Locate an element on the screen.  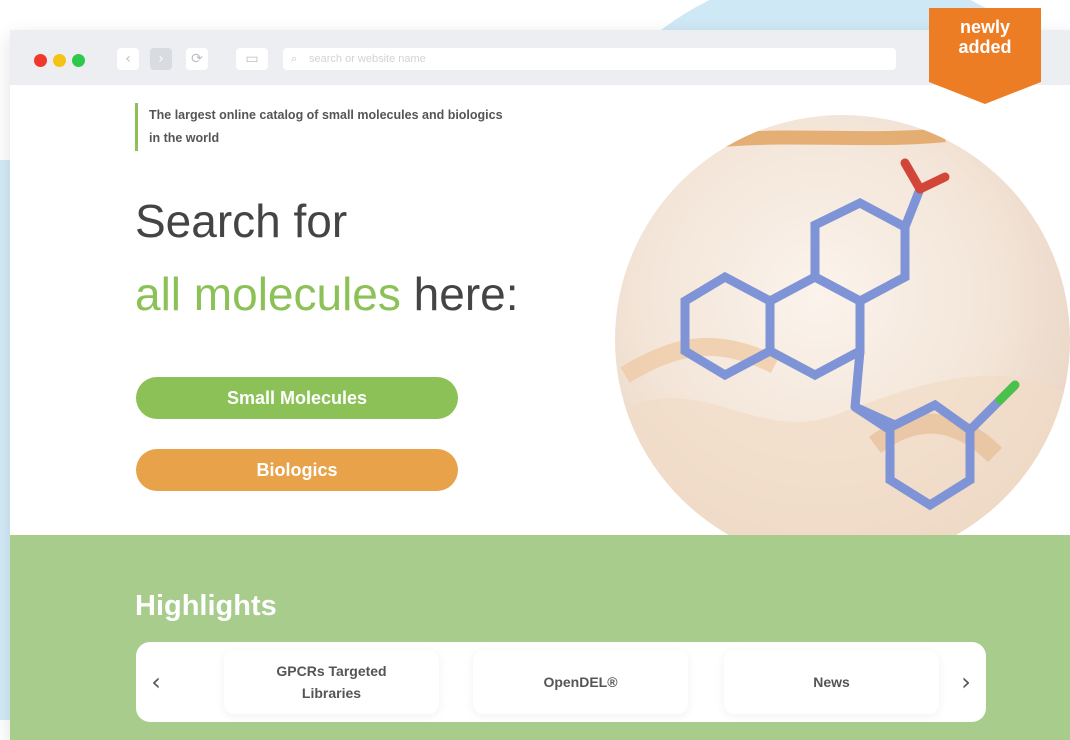
reload-icon: ⟳ is located at coordinates (197, 59).